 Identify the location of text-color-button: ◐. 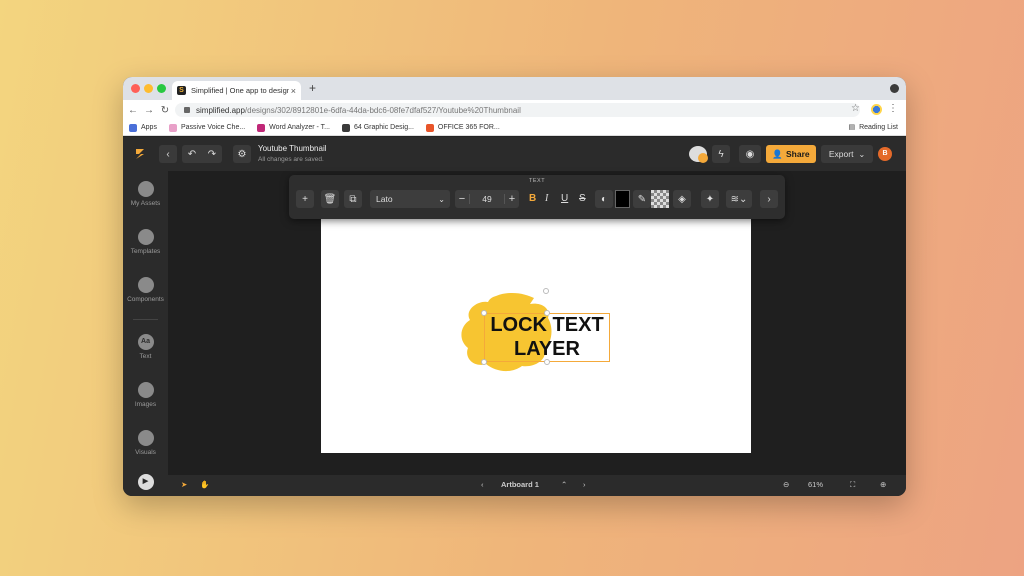
(604, 199).